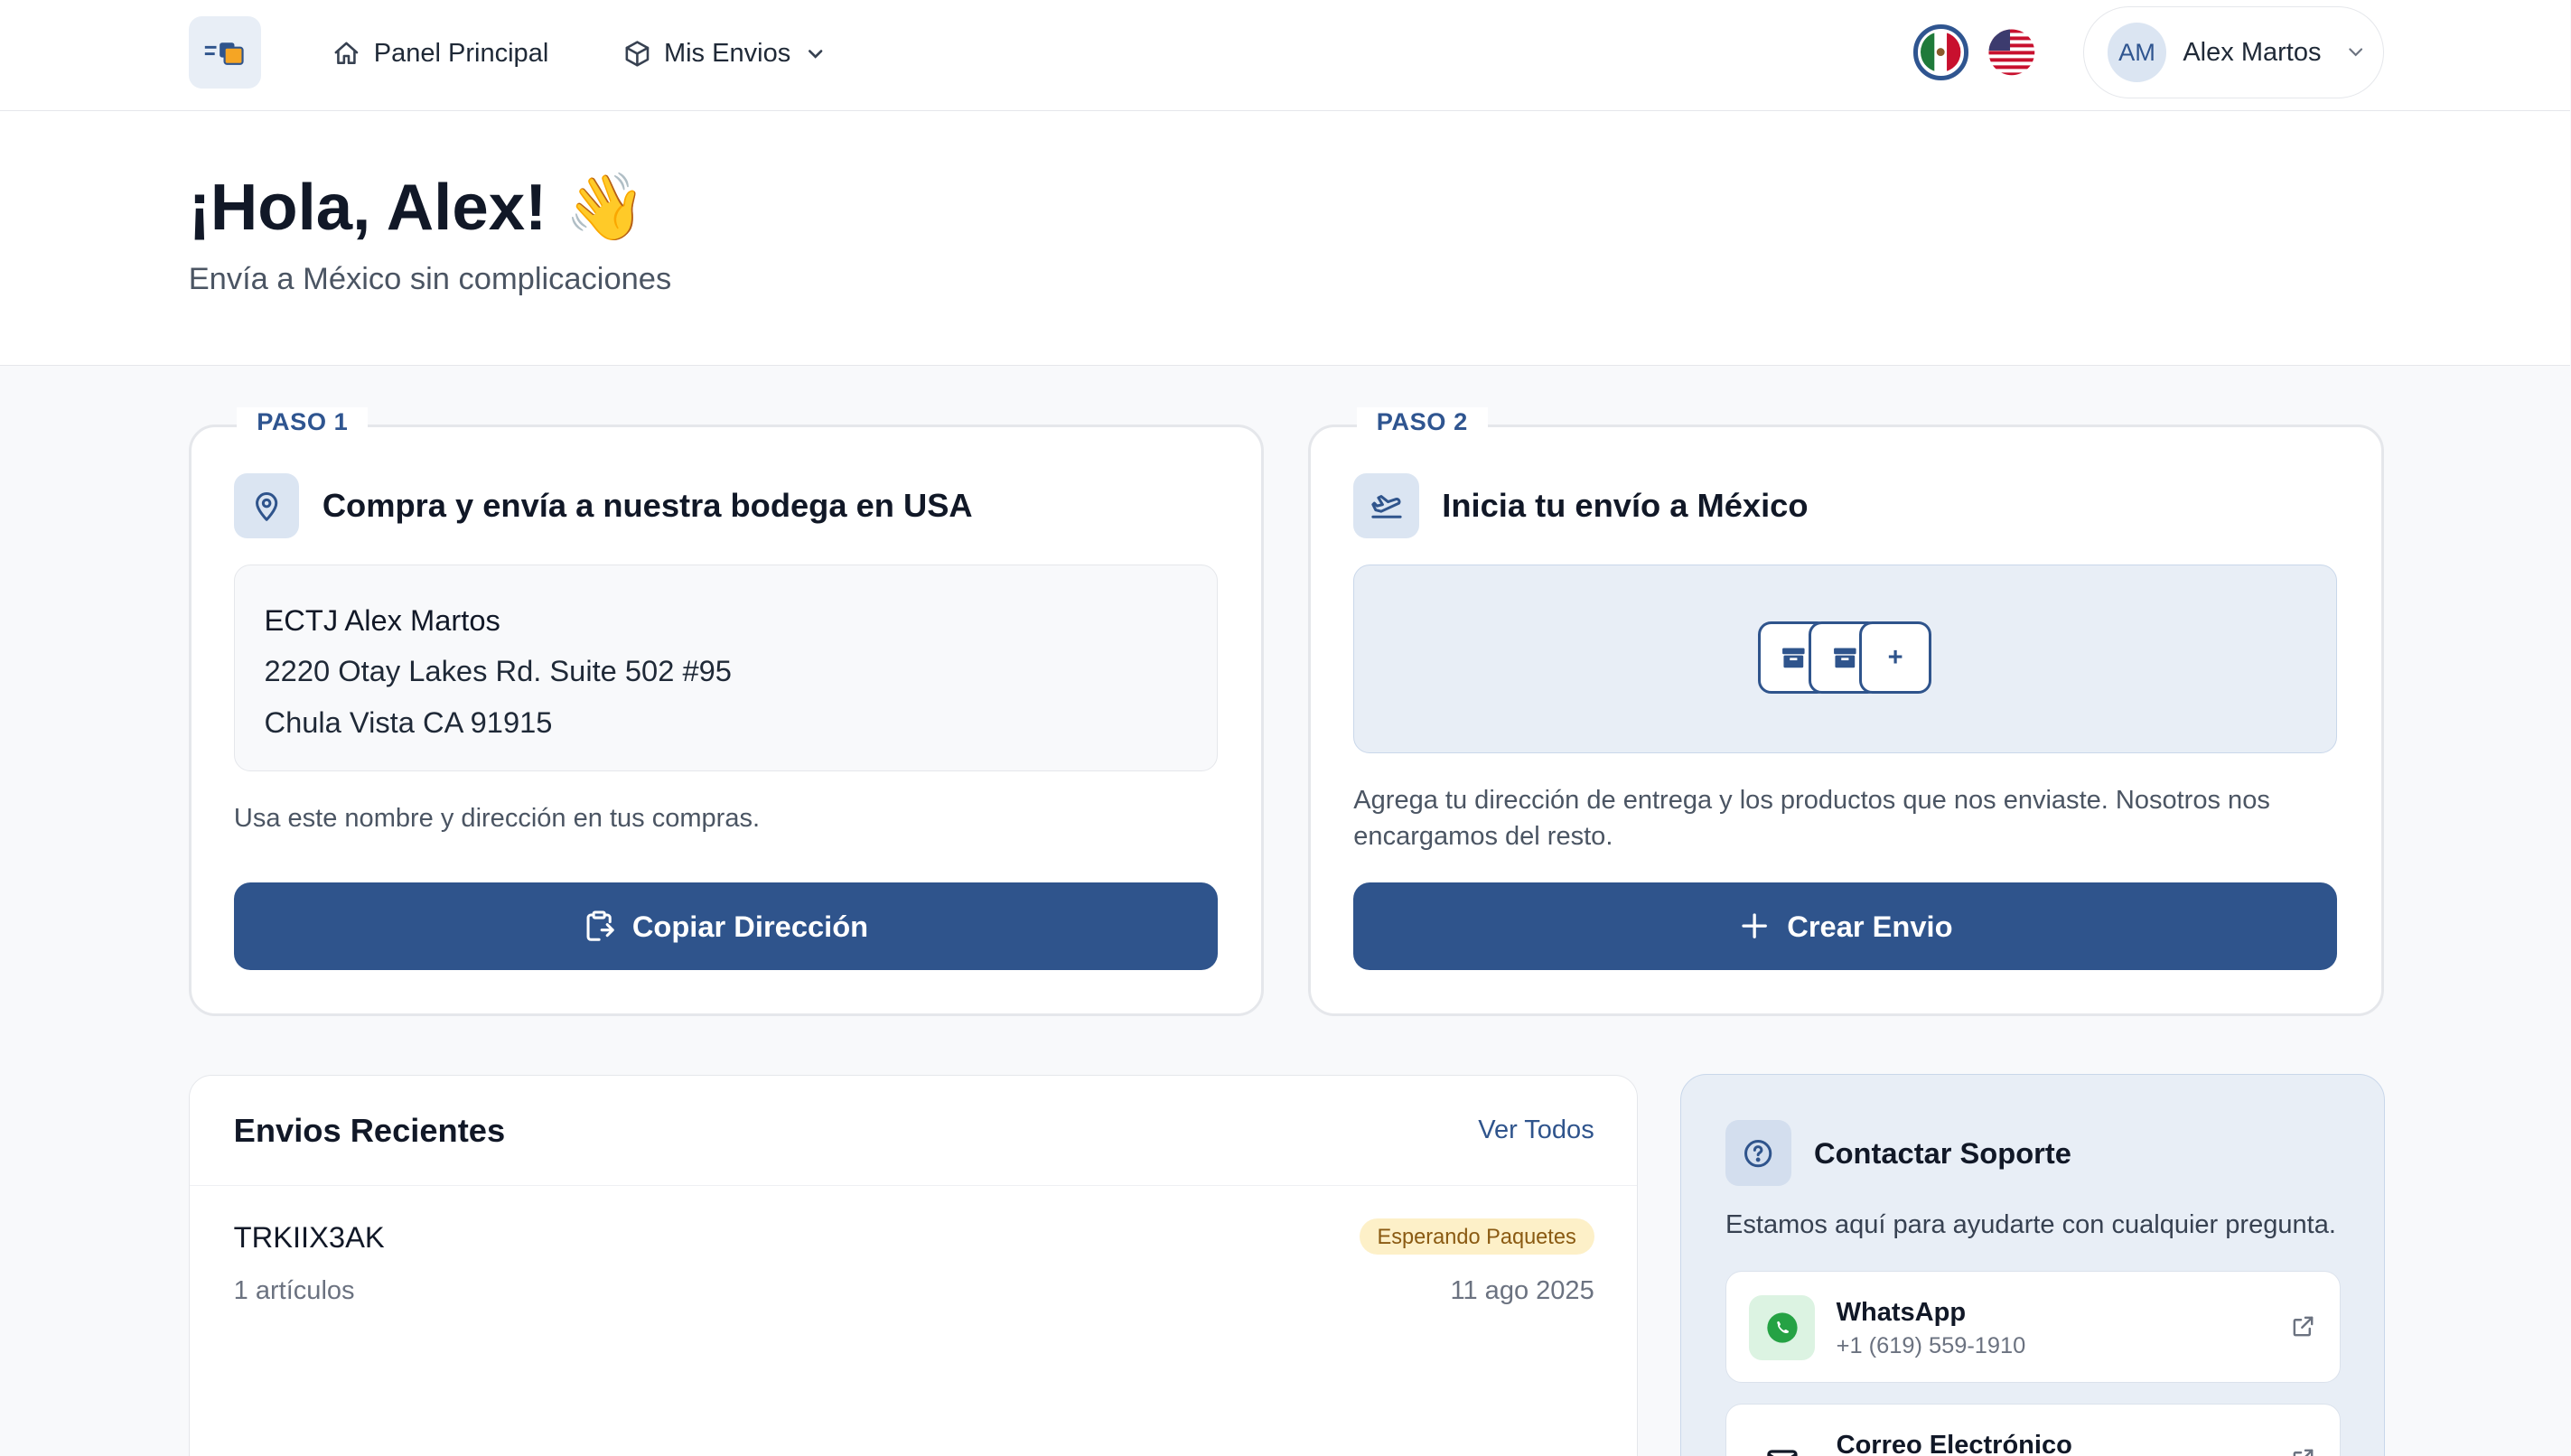 This screenshot has height=1456, width=2571. I want to click on step2-header: Inicia tu envío a México, so click(1581, 506).